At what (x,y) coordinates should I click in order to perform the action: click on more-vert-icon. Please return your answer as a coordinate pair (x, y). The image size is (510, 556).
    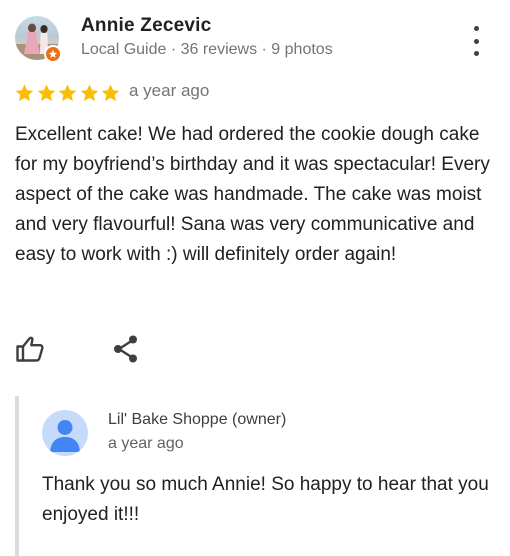
    Looking at the image, I should click on (476, 41).